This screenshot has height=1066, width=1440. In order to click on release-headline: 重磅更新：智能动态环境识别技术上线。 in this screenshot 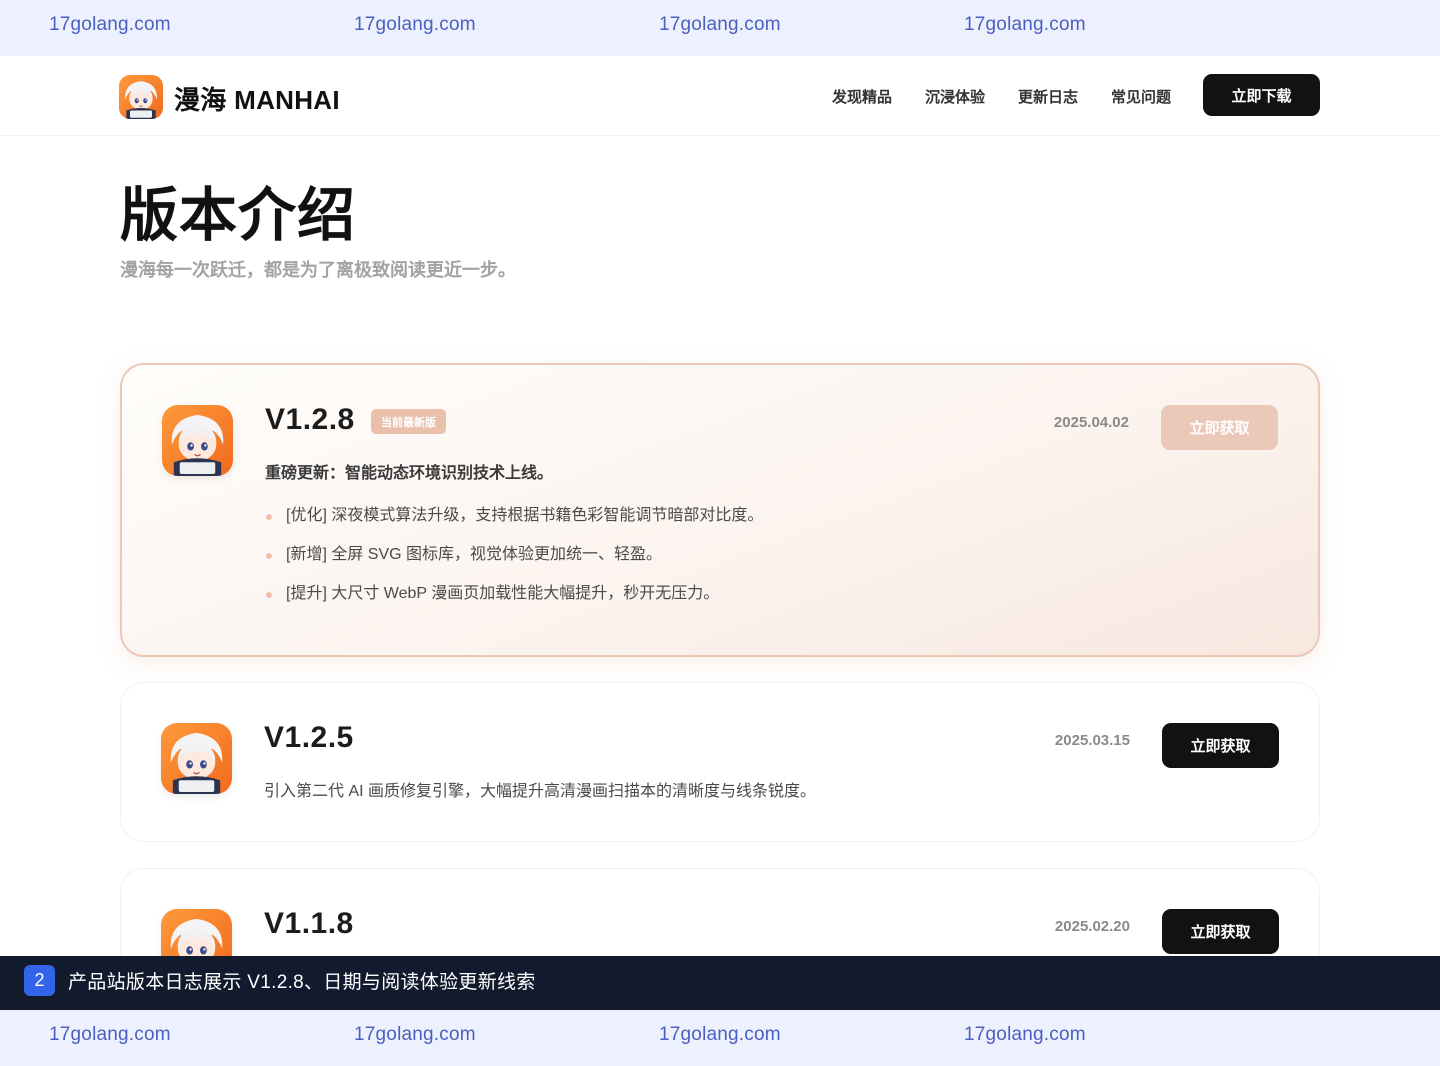, I will do `click(409, 473)`.